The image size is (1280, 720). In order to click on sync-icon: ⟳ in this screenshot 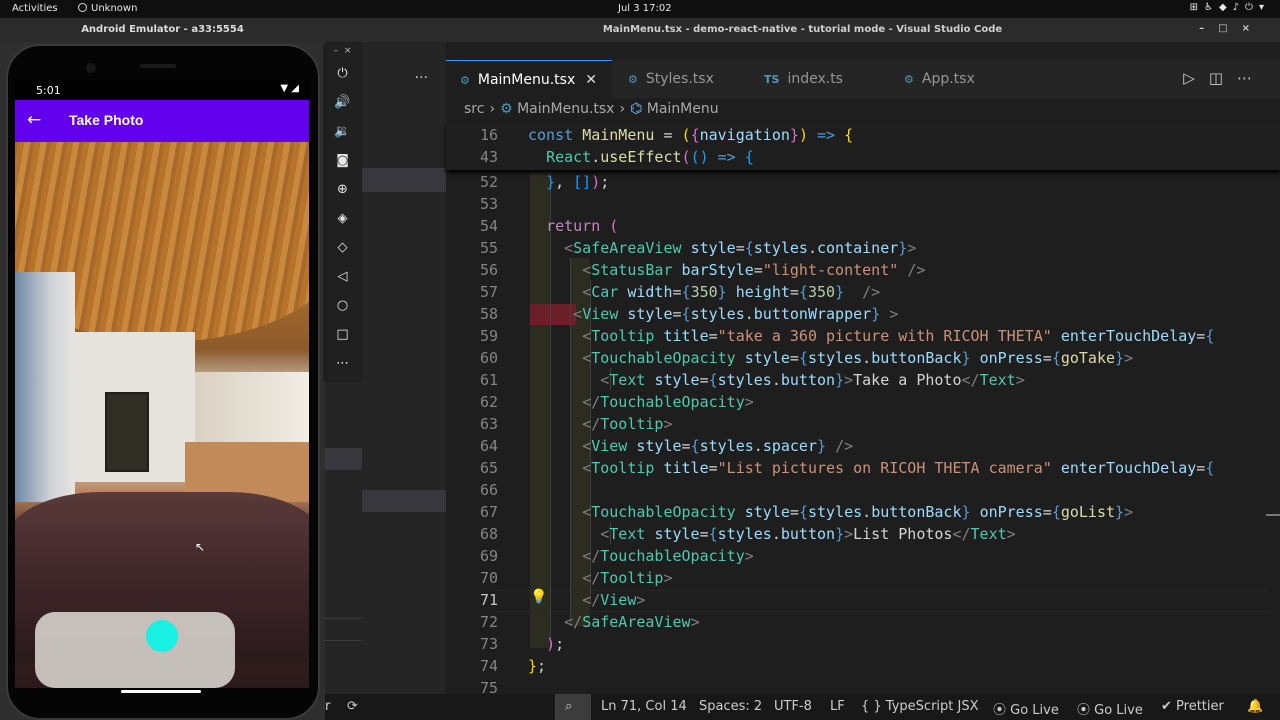, I will do `click(352, 706)`.